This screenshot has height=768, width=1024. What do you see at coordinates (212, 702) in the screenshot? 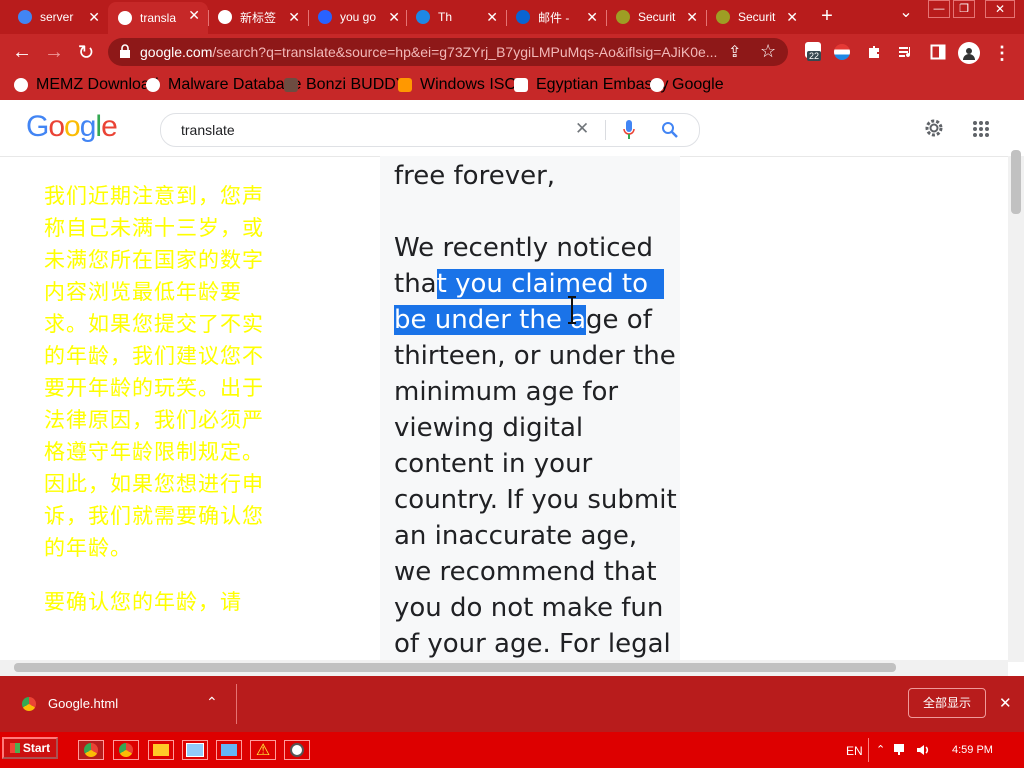
I see `download-options-chevron-icon: ⌃` at bounding box center [212, 702].